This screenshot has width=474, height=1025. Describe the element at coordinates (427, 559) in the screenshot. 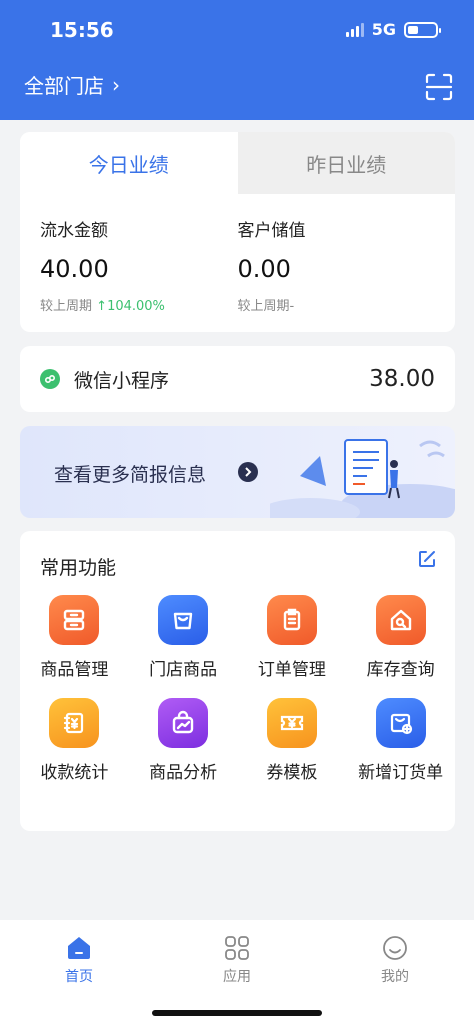

I see `edit-icon` at that location.